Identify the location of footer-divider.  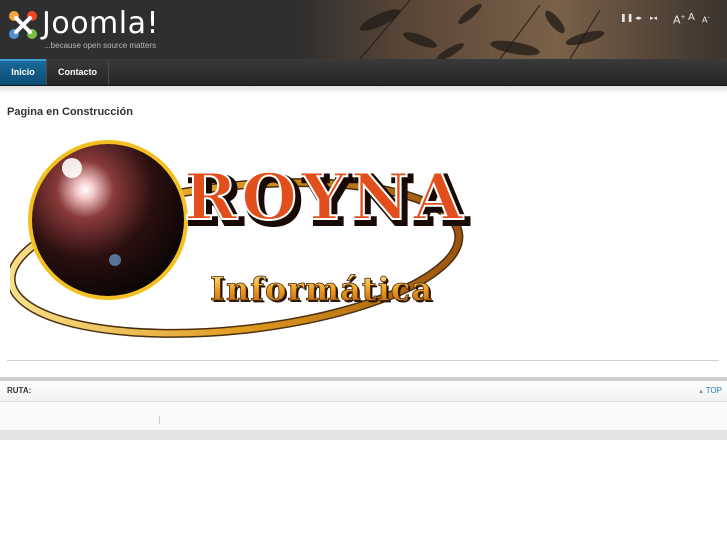
(159, 420).